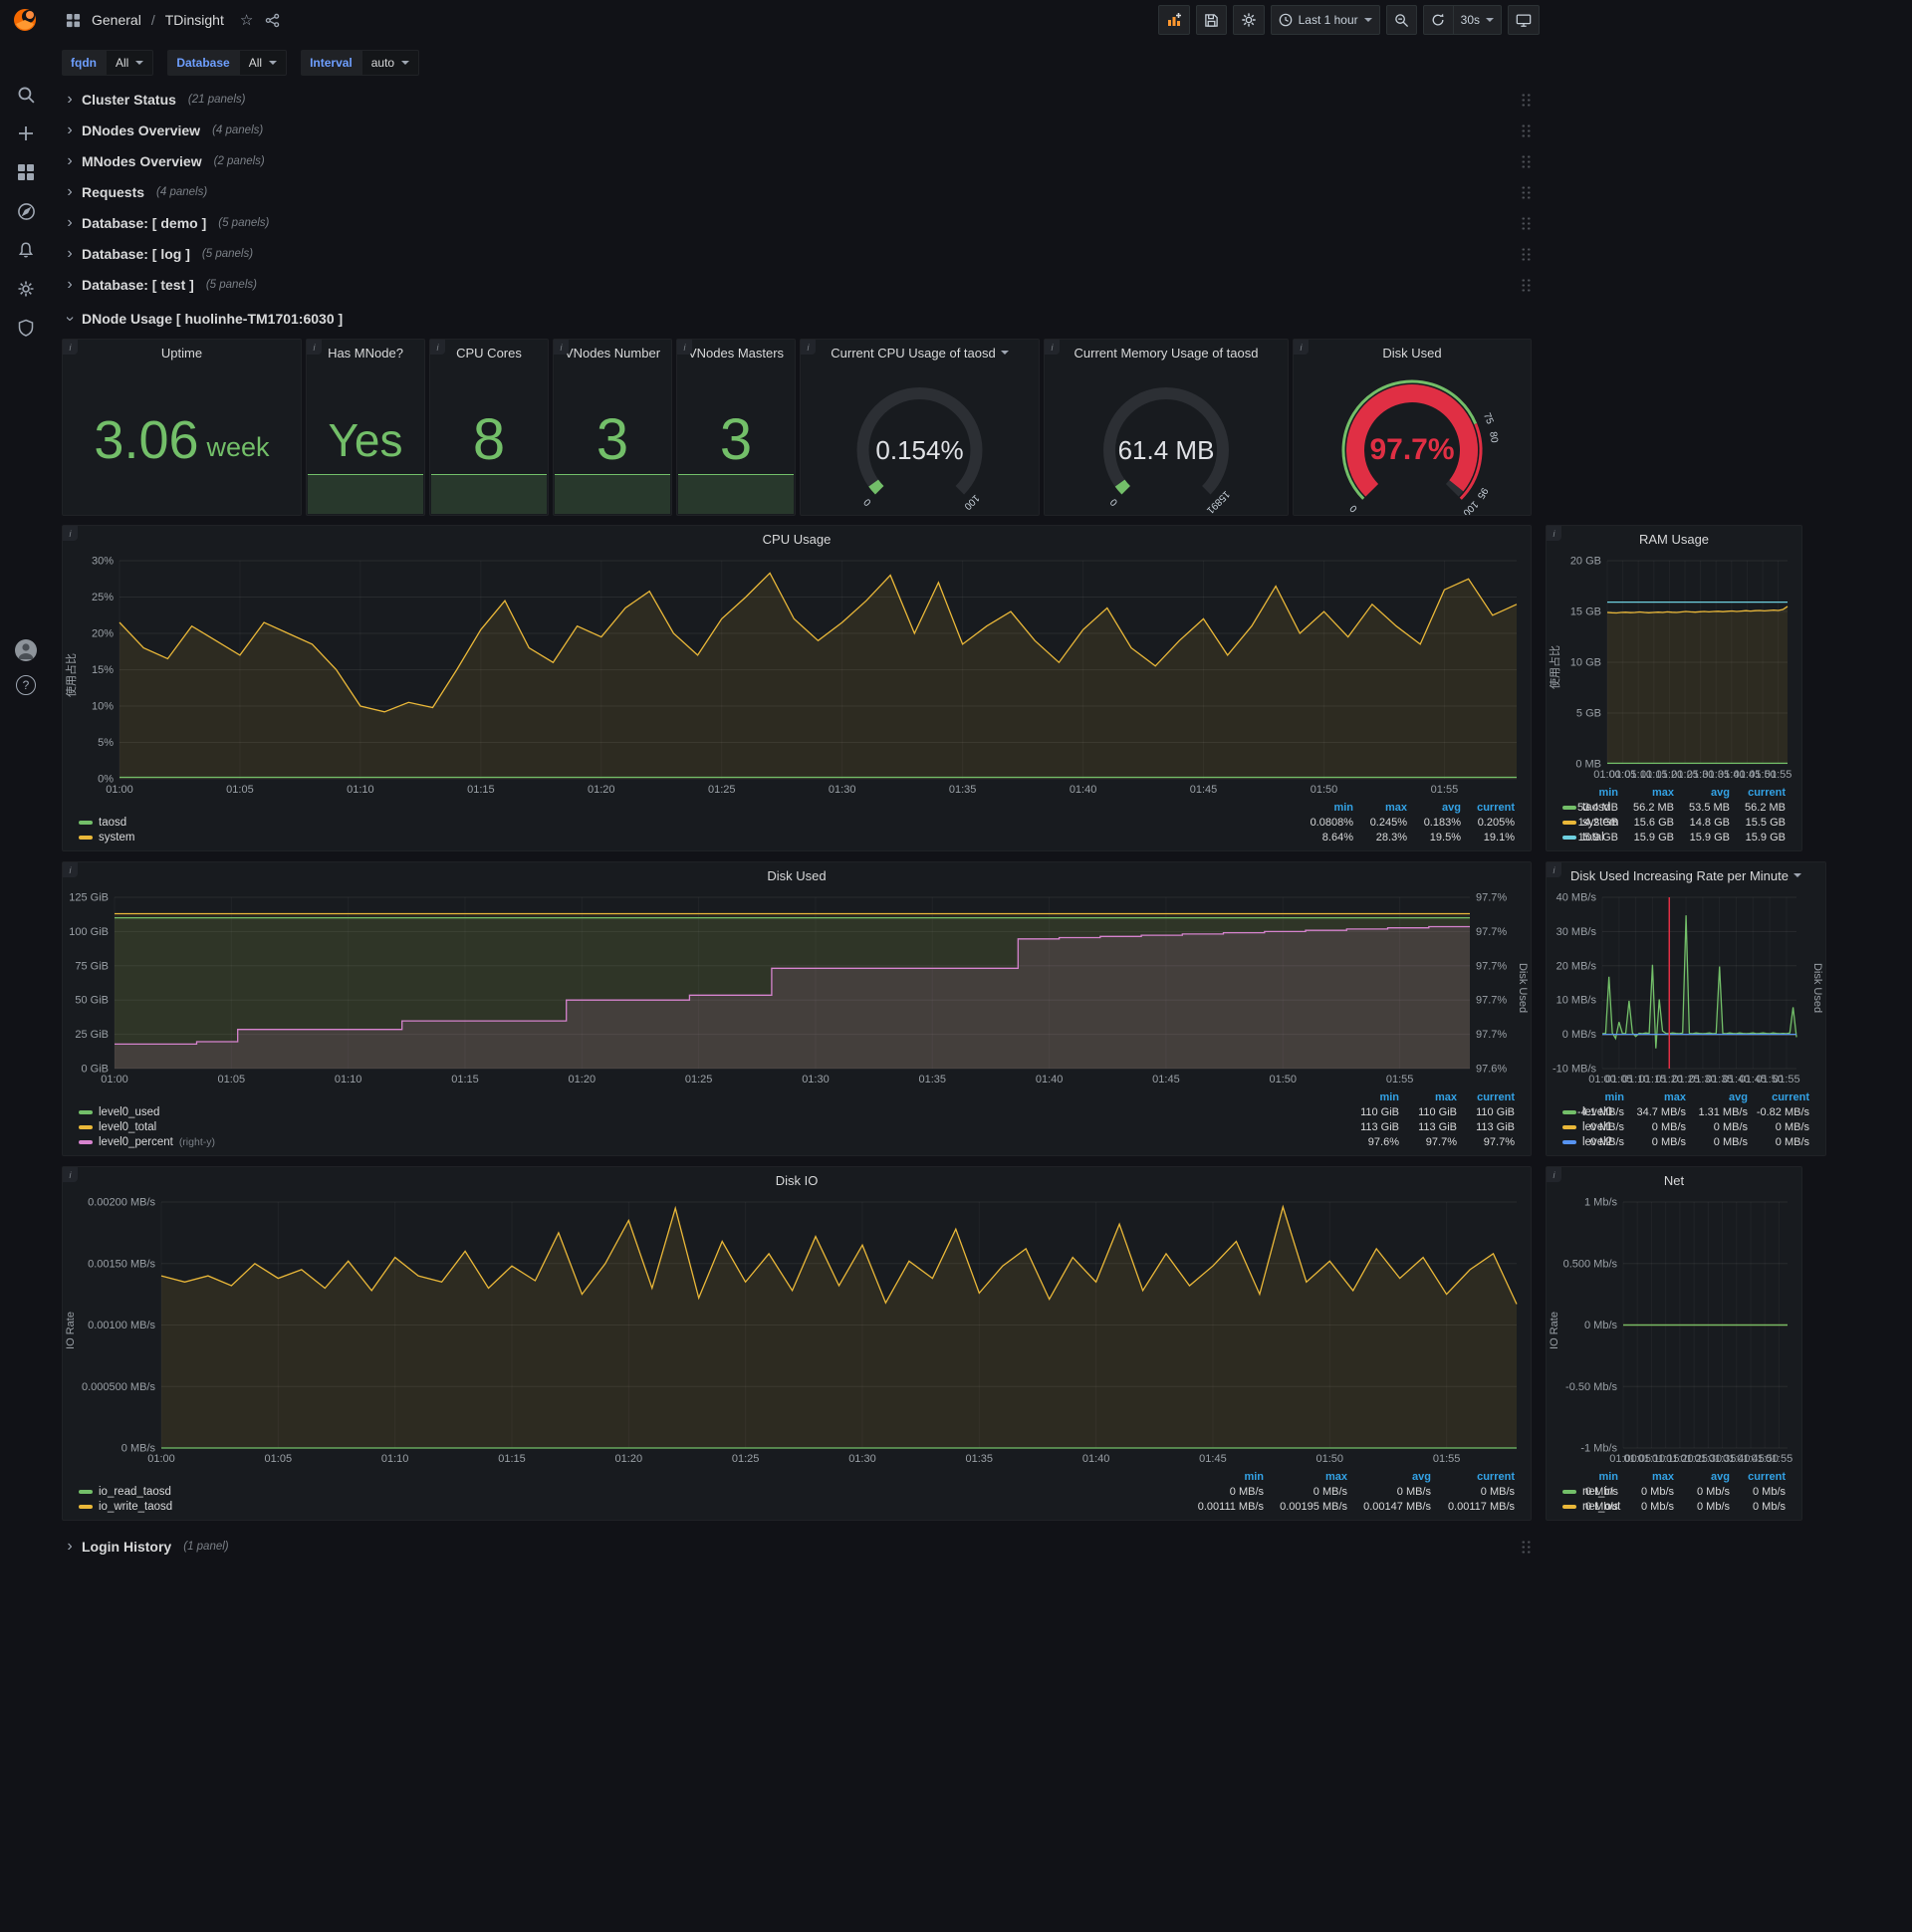  Describe the element at coordinates (246, 20) in the screenshot. I see `star-icon: ☆` at that location.